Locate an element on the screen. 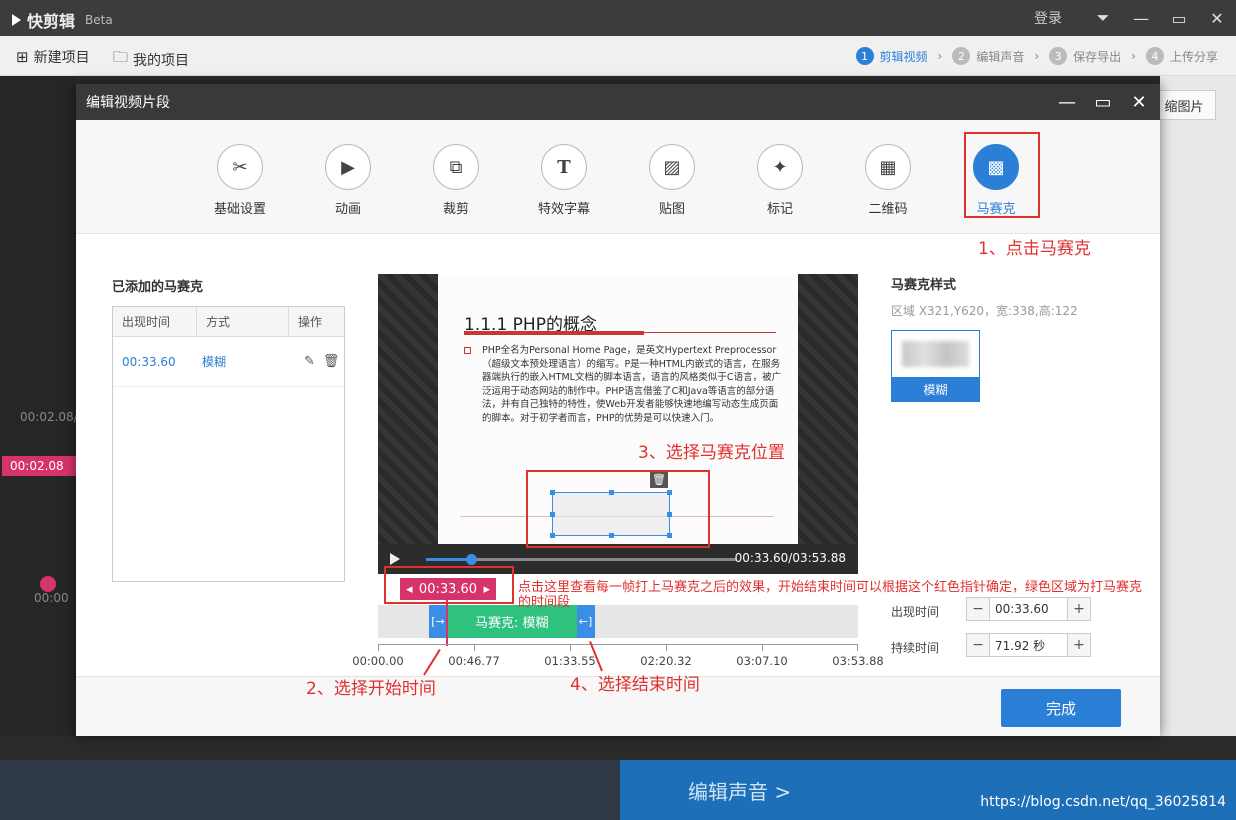 The width and height of the screenshot is (1236, 820). tool-label: 特效字幕 is located at coordinates (563, 209).